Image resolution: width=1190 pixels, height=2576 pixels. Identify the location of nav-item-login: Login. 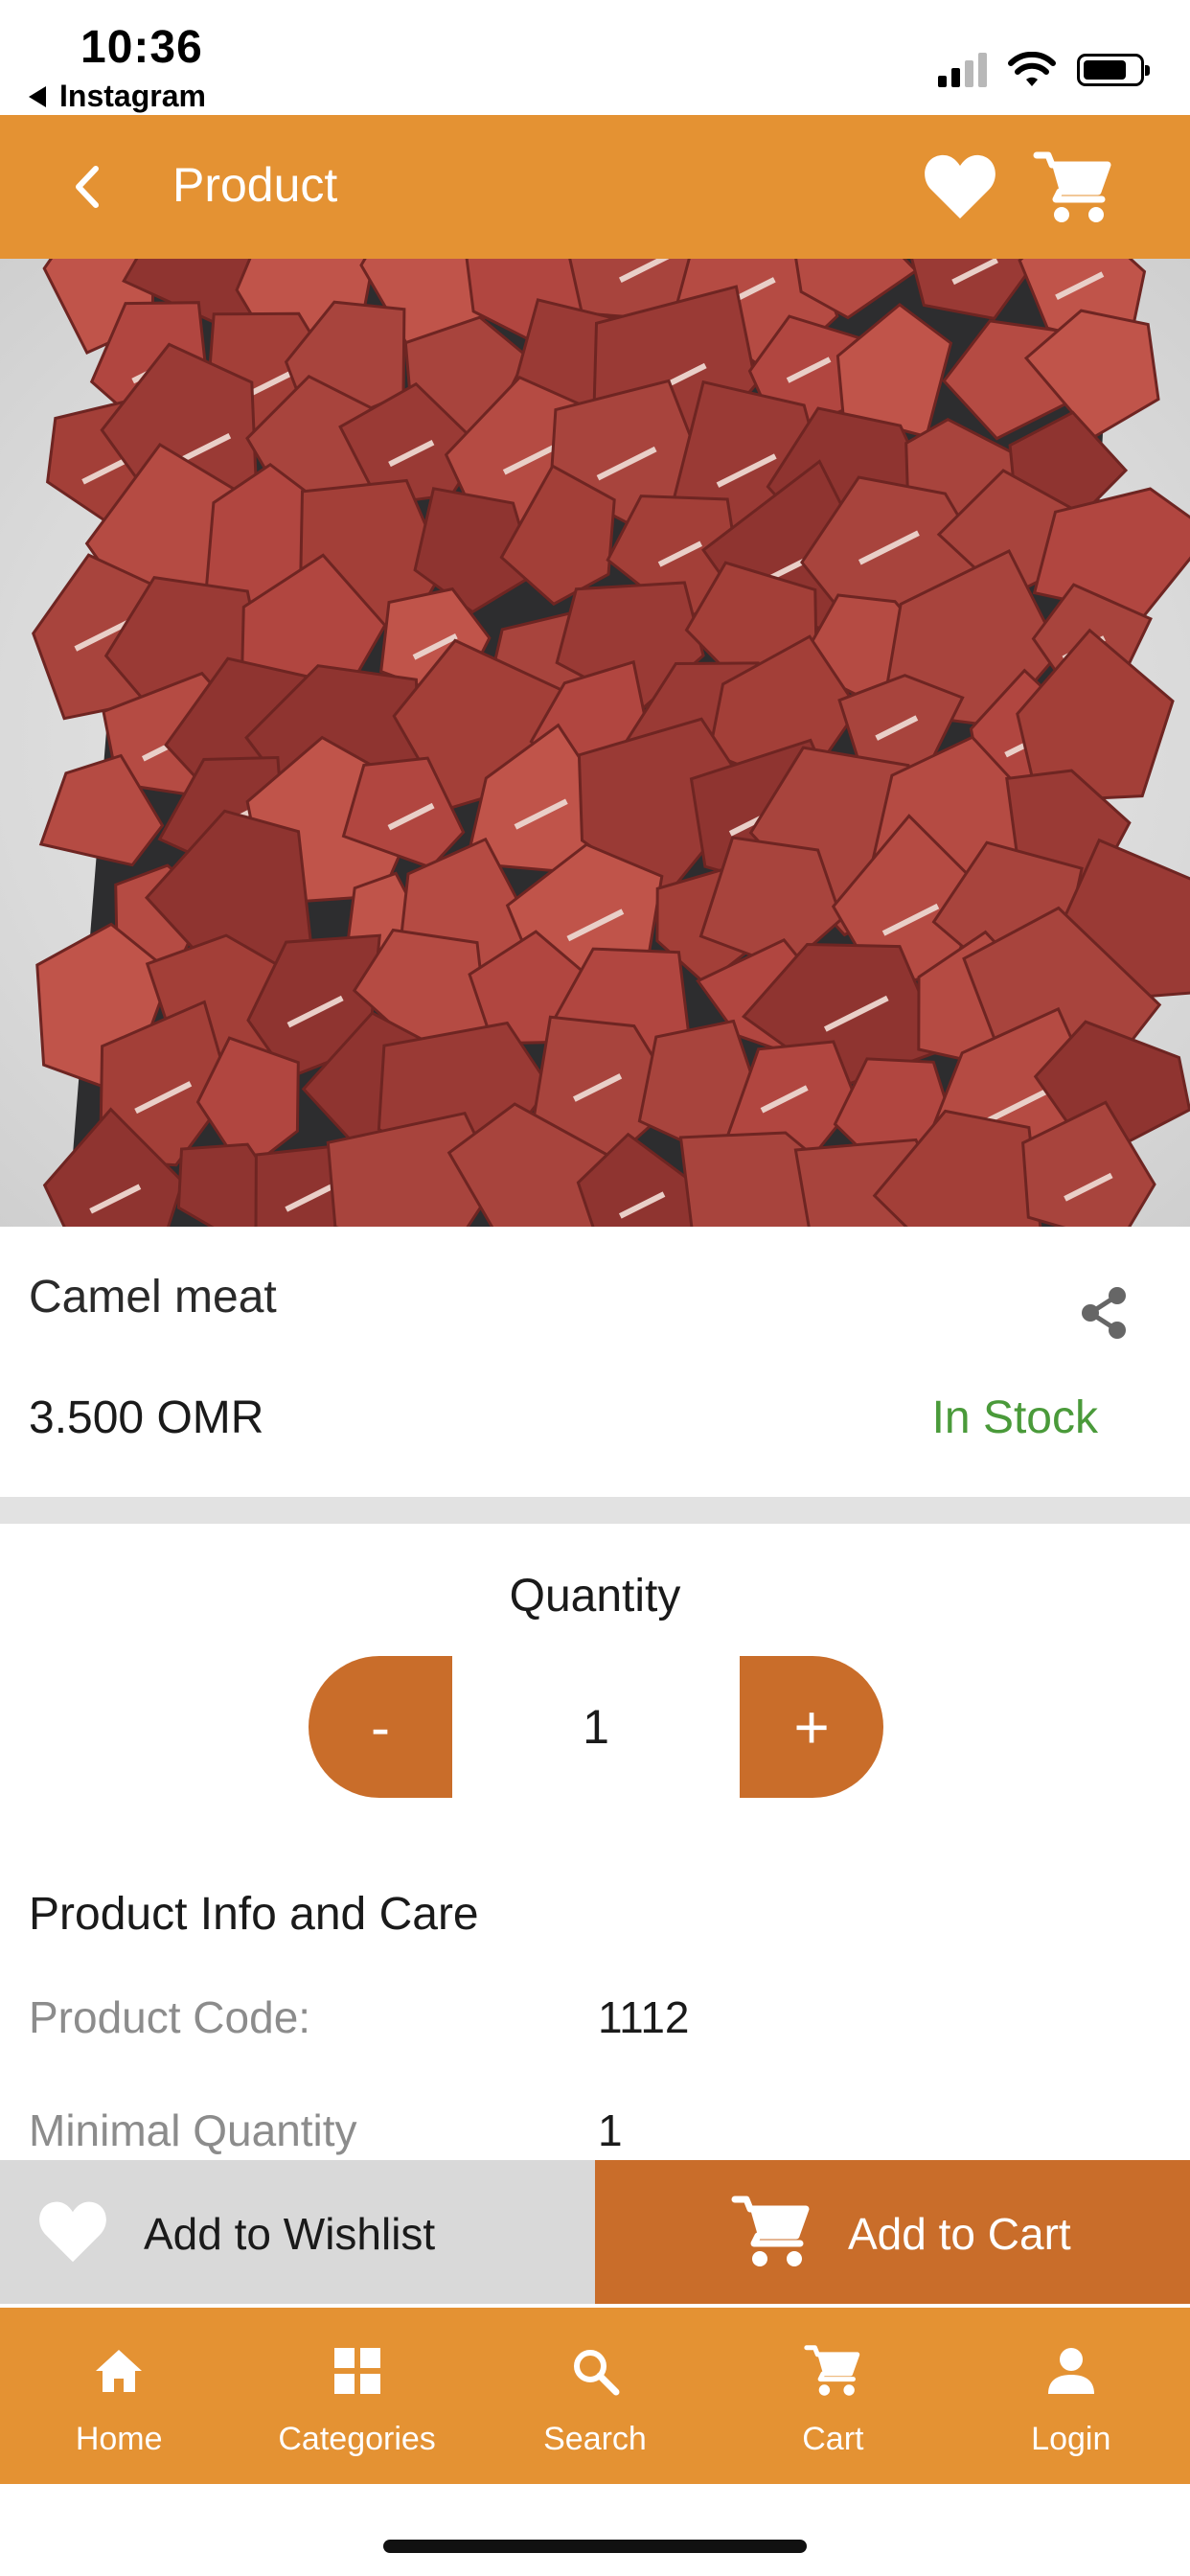
(1071, 2396).